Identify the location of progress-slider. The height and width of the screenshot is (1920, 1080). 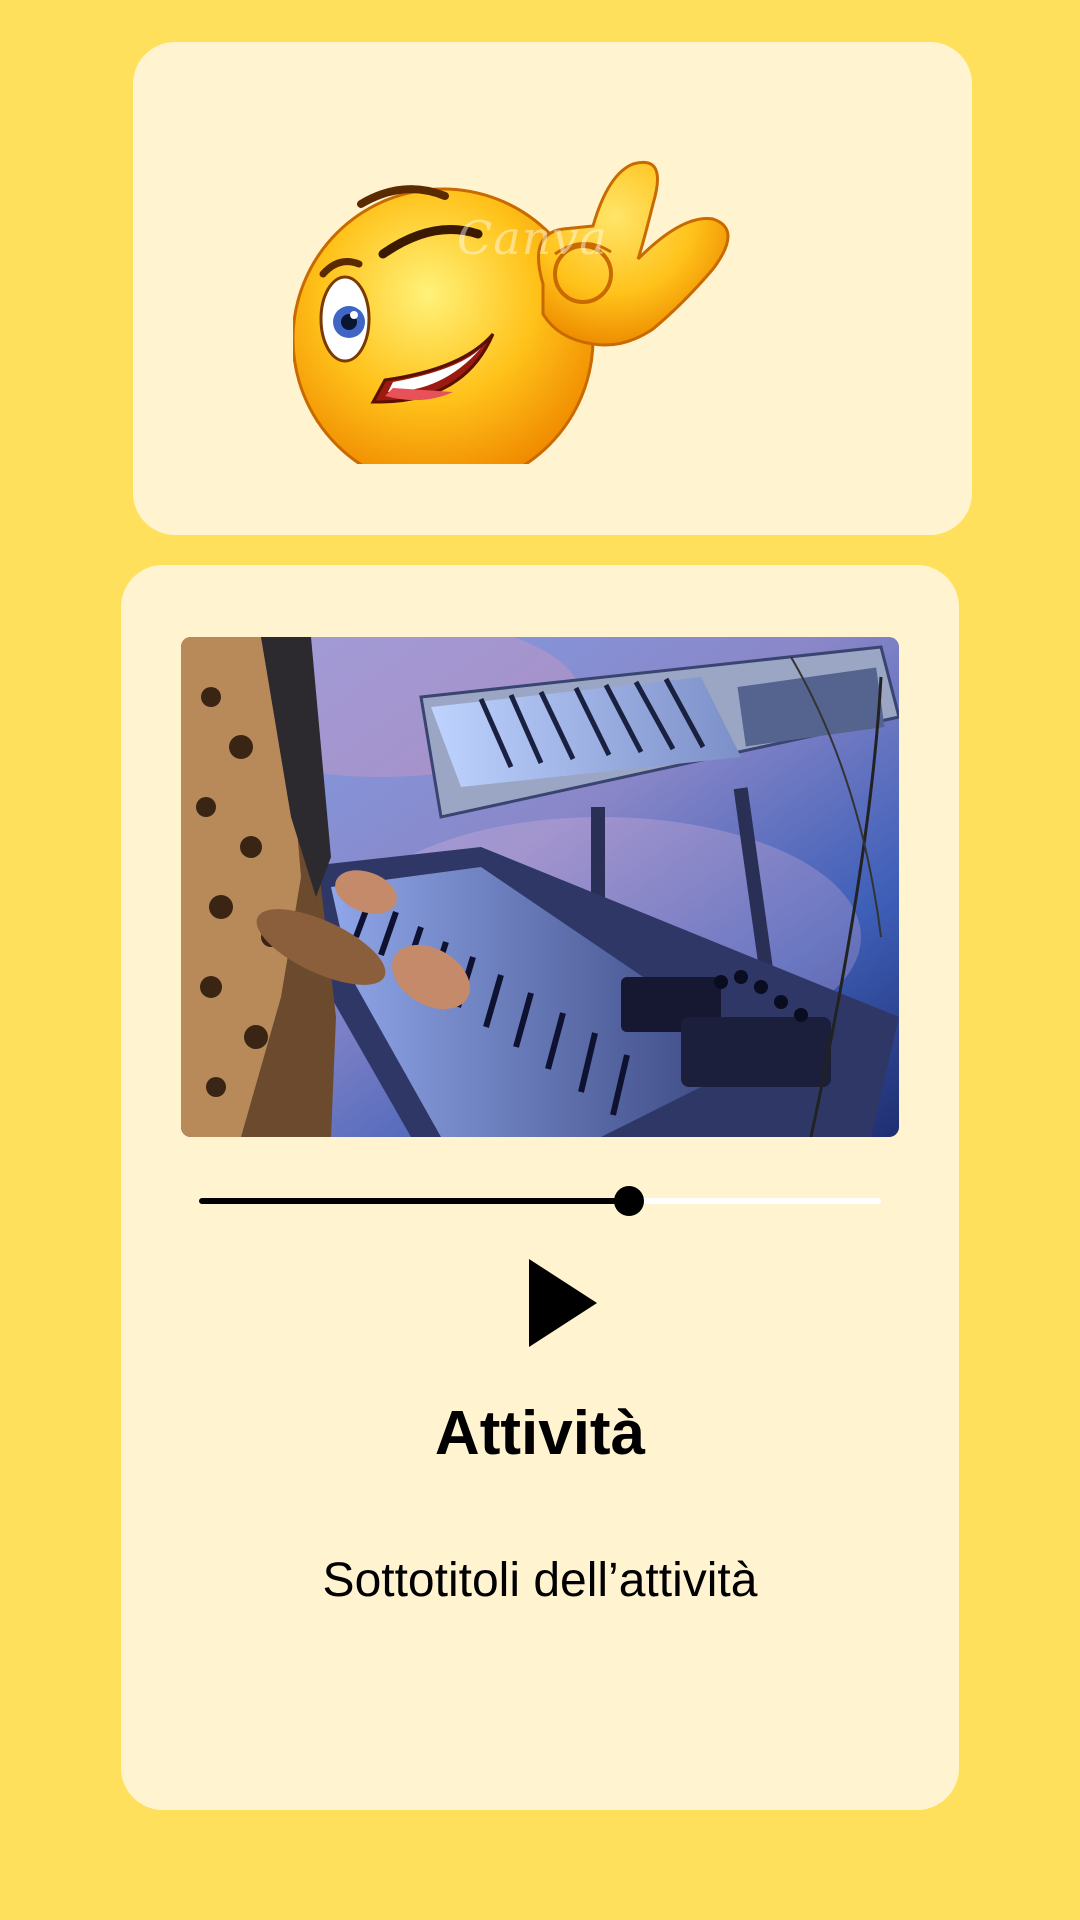
(540, 1201).